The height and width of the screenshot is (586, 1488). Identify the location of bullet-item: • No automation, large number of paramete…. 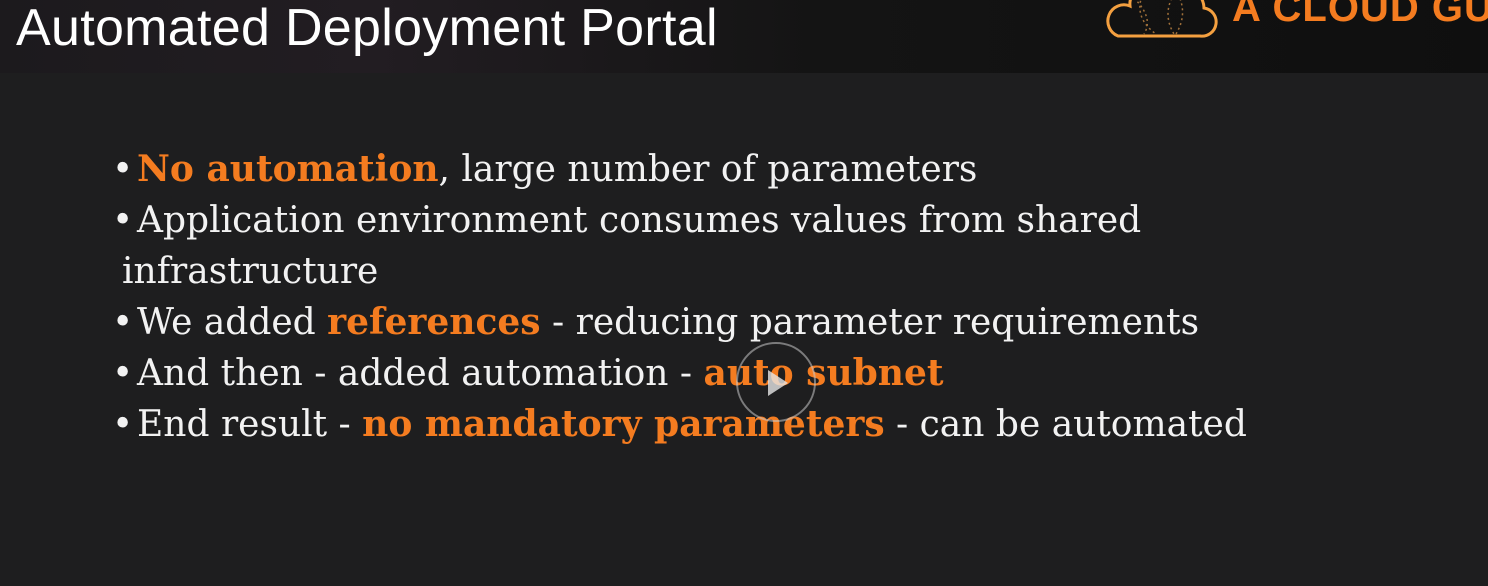
(762, 169).